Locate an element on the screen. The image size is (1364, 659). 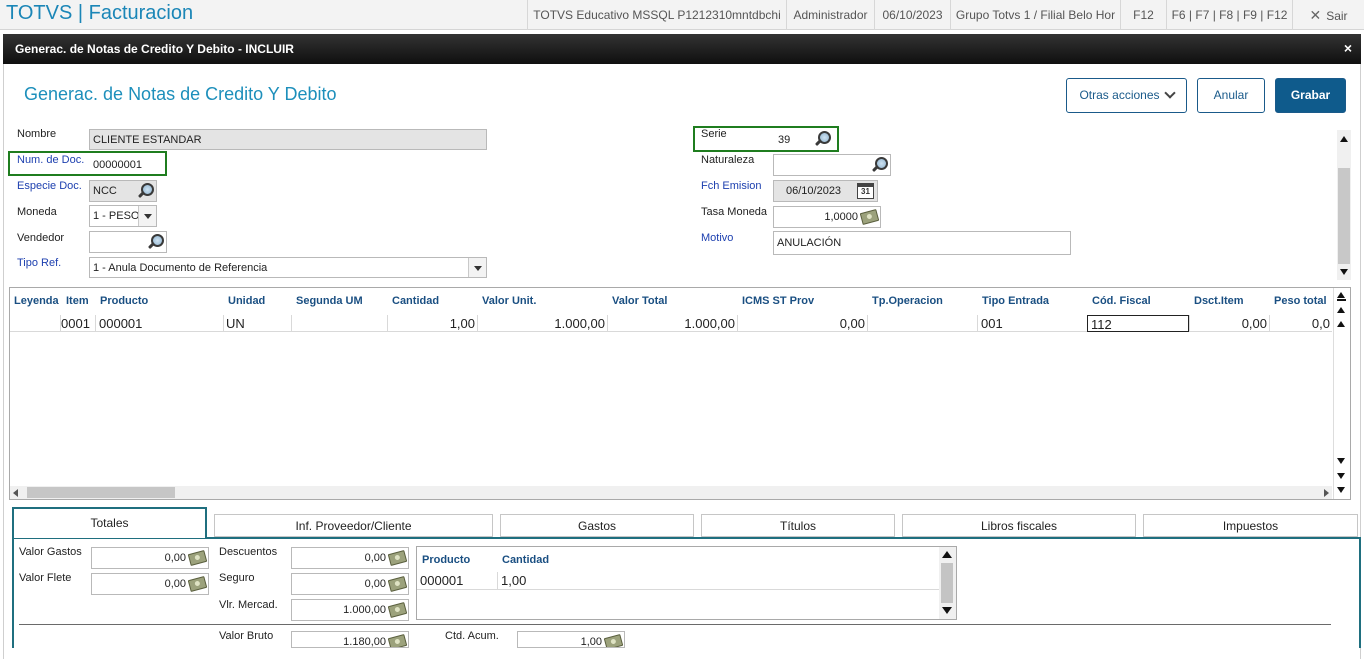
tab-gastos: Gastos is located at coordinates (597, 525).